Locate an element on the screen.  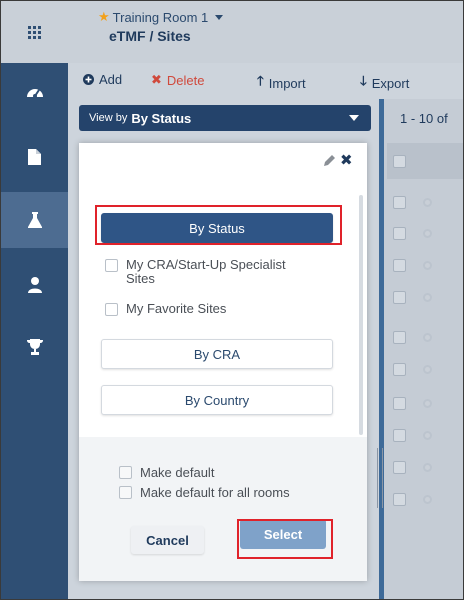
room-name: Training Room 1 is located at coordinates (160, 17).